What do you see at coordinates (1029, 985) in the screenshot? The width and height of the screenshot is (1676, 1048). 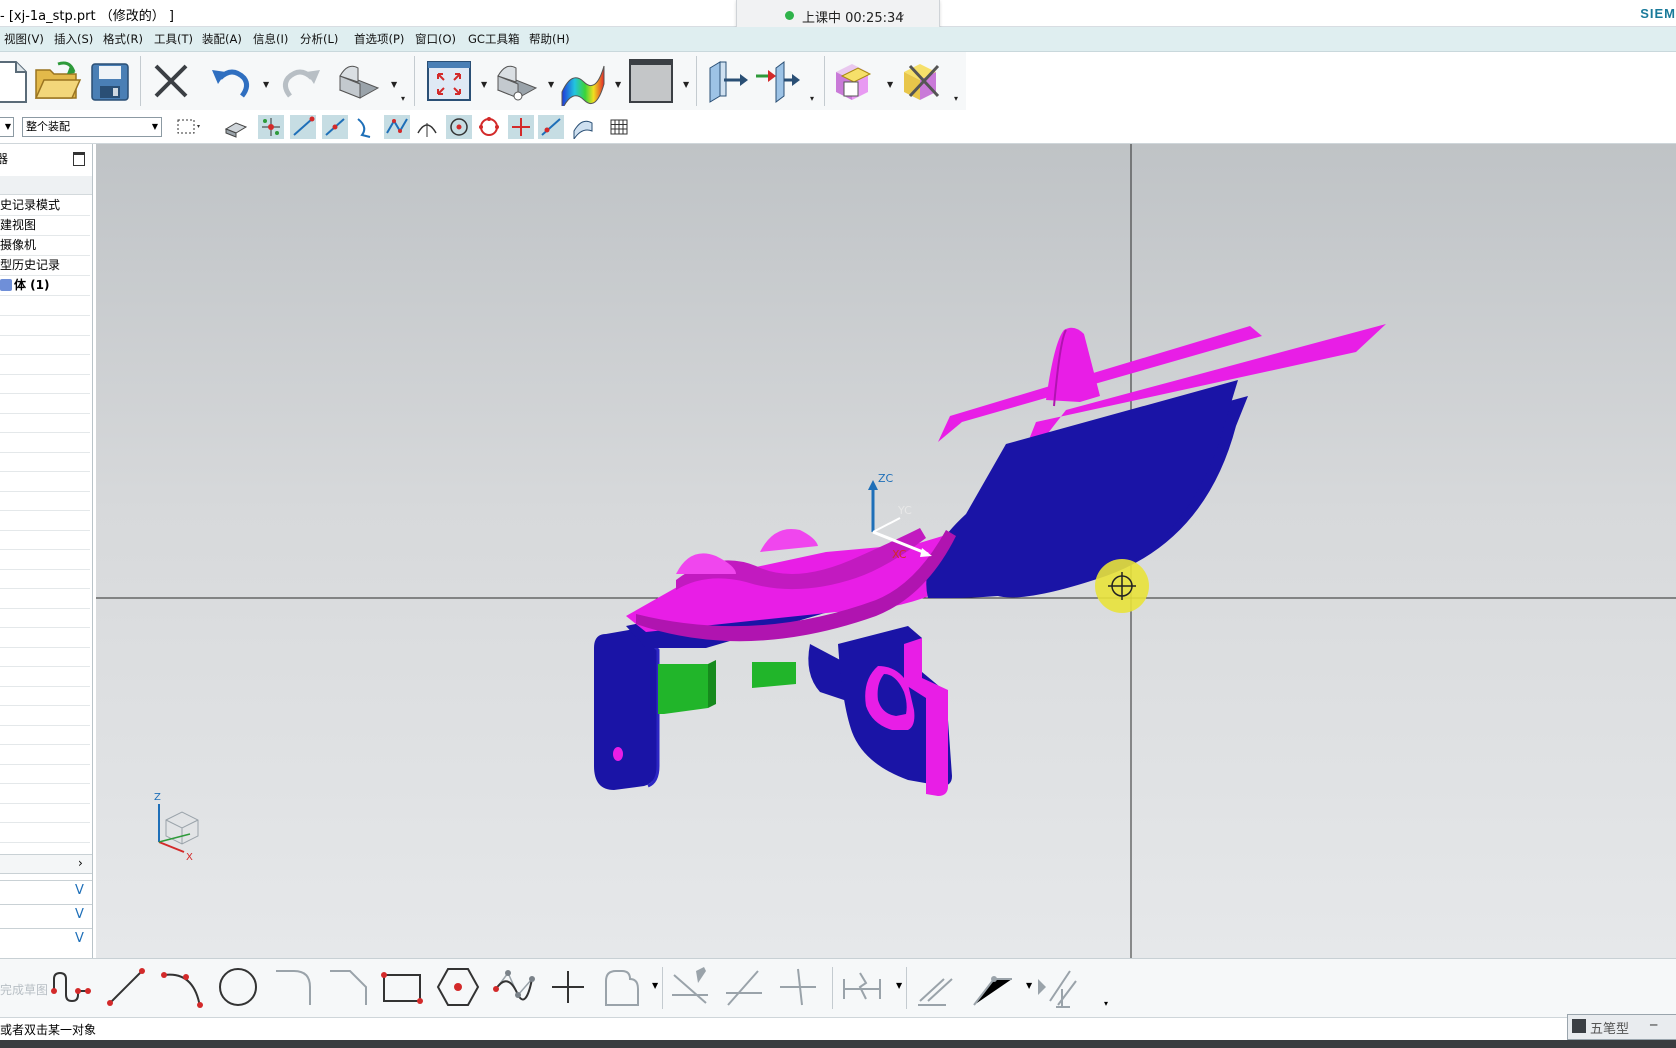 I see `constraints-dropdown-icon: ▼` at bounding box center [1029, 985].